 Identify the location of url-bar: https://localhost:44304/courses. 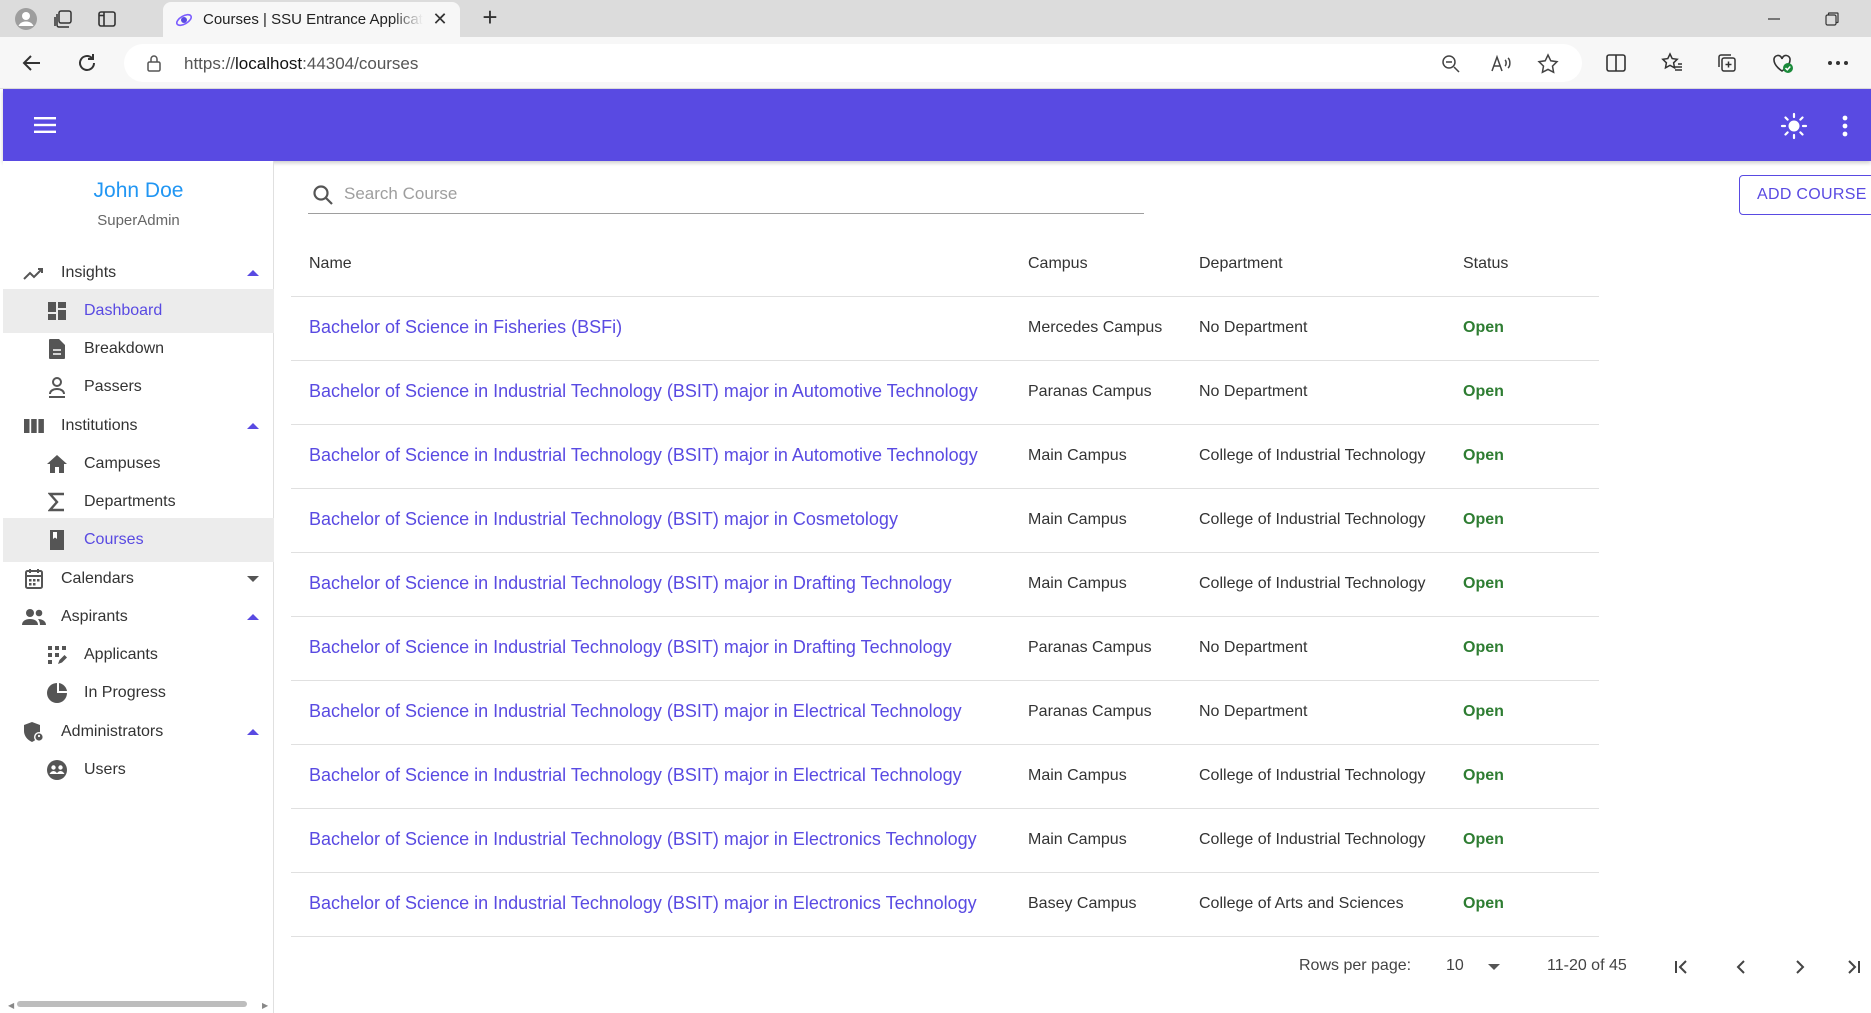
(853, 63).